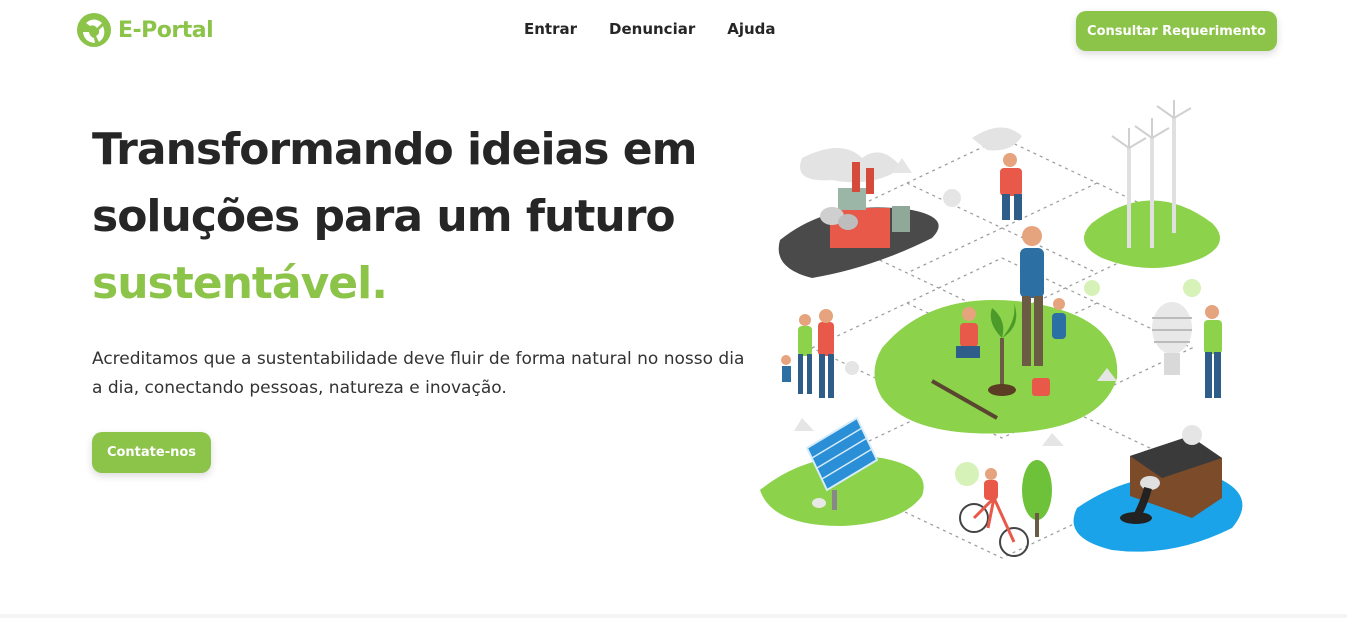 The width and height of the screenshot is (1347, 618). Describe the element at coordinates (384, 216) in the screenshot. I see `hero-title-line-2: soluções para um futuro` at that location.